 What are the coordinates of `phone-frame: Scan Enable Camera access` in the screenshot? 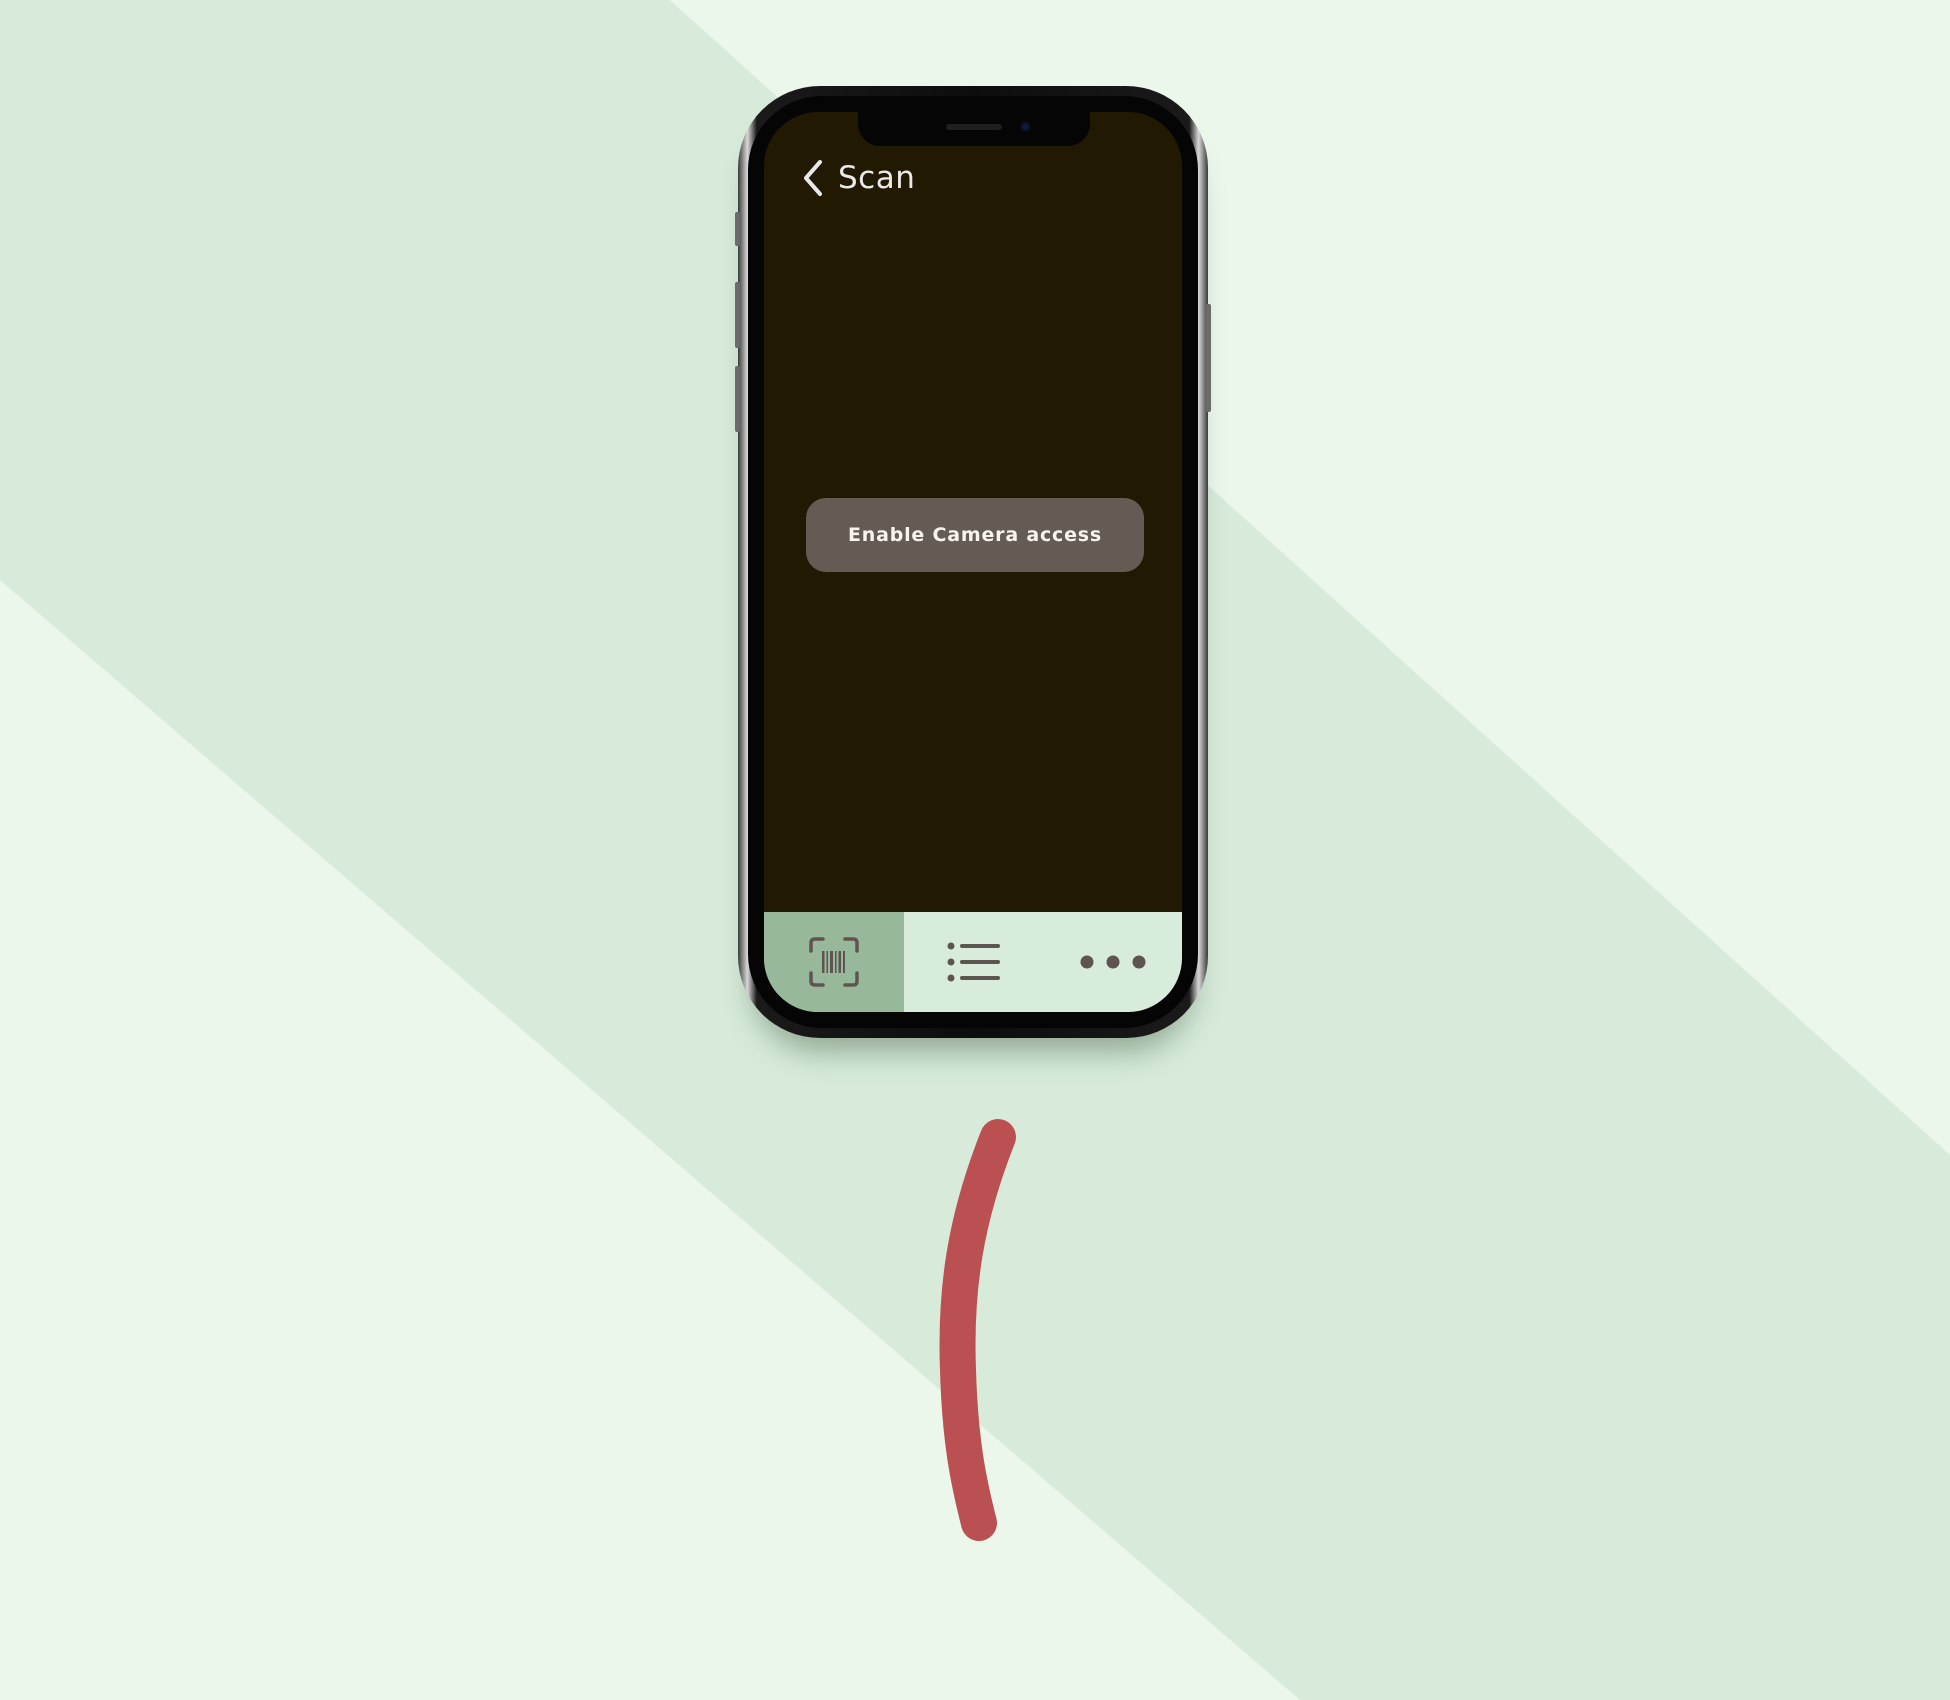 It's located at (973, 562).